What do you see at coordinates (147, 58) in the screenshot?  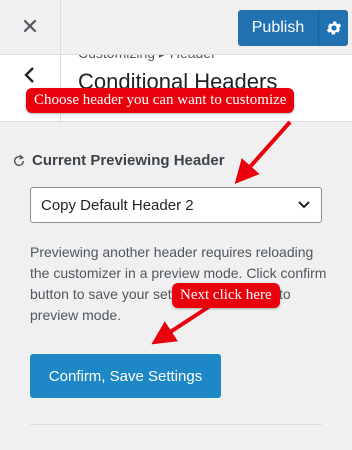 I see `breadcrumb: Customizing ▸ Header` at bounding box center [147, 58].